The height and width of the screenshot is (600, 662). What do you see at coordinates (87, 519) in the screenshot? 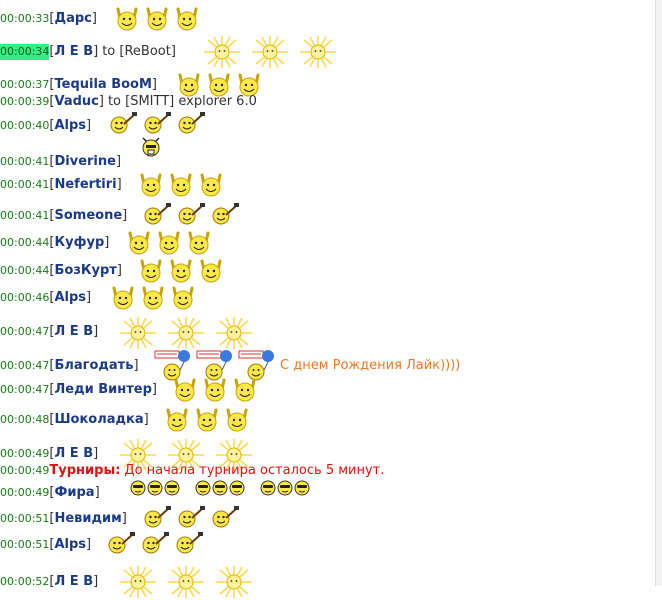
I see `user-nick: Невидим` at bounding box center [87, 519].